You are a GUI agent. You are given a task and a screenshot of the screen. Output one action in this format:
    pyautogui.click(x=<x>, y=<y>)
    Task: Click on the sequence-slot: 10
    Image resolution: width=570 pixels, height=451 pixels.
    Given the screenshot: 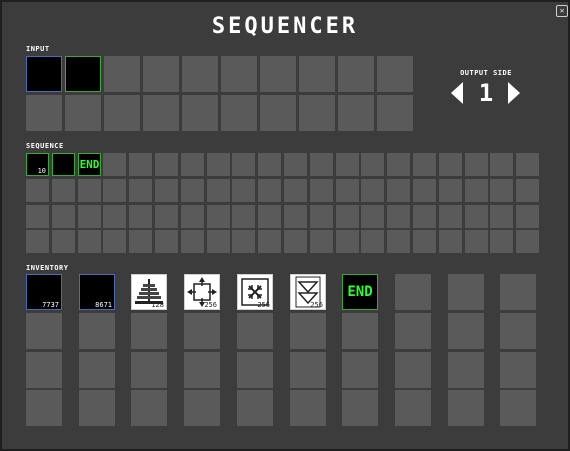 What is the action you would take?
    pyautogui.click(x=37, y=164)
    